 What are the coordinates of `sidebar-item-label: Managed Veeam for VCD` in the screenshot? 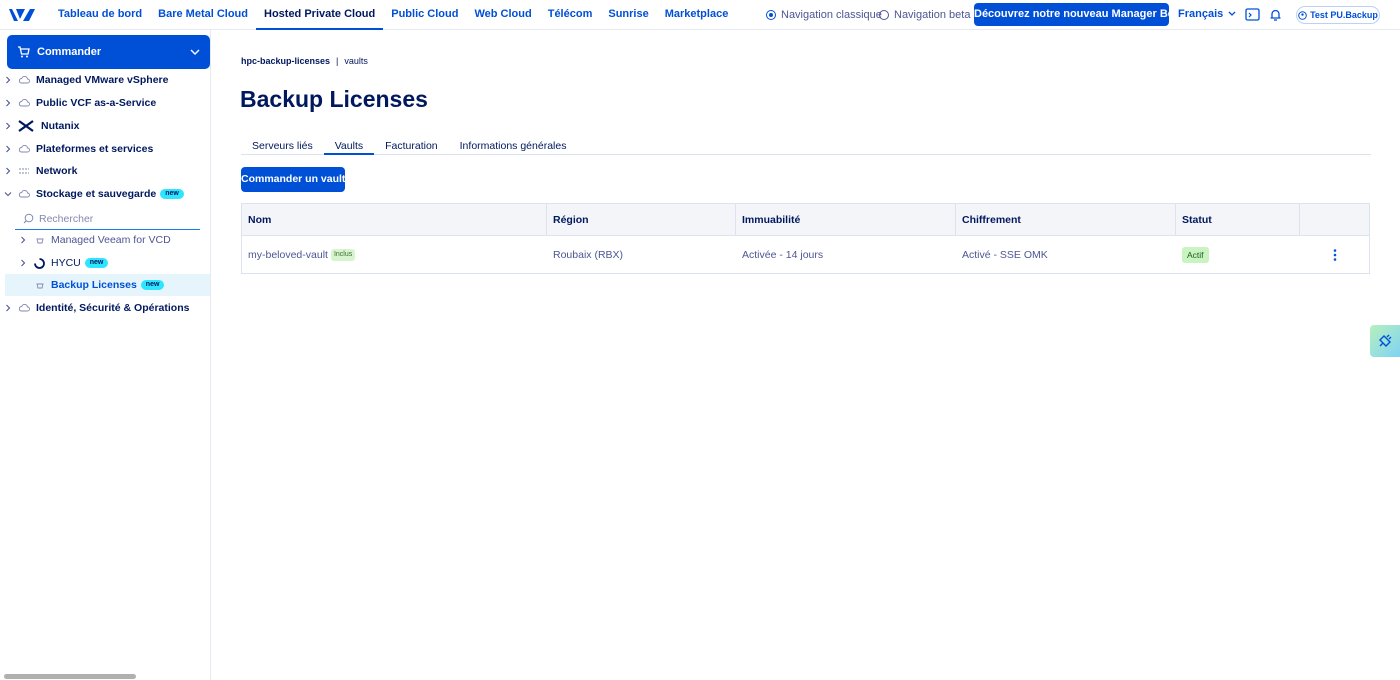 It's located at (111, 240).